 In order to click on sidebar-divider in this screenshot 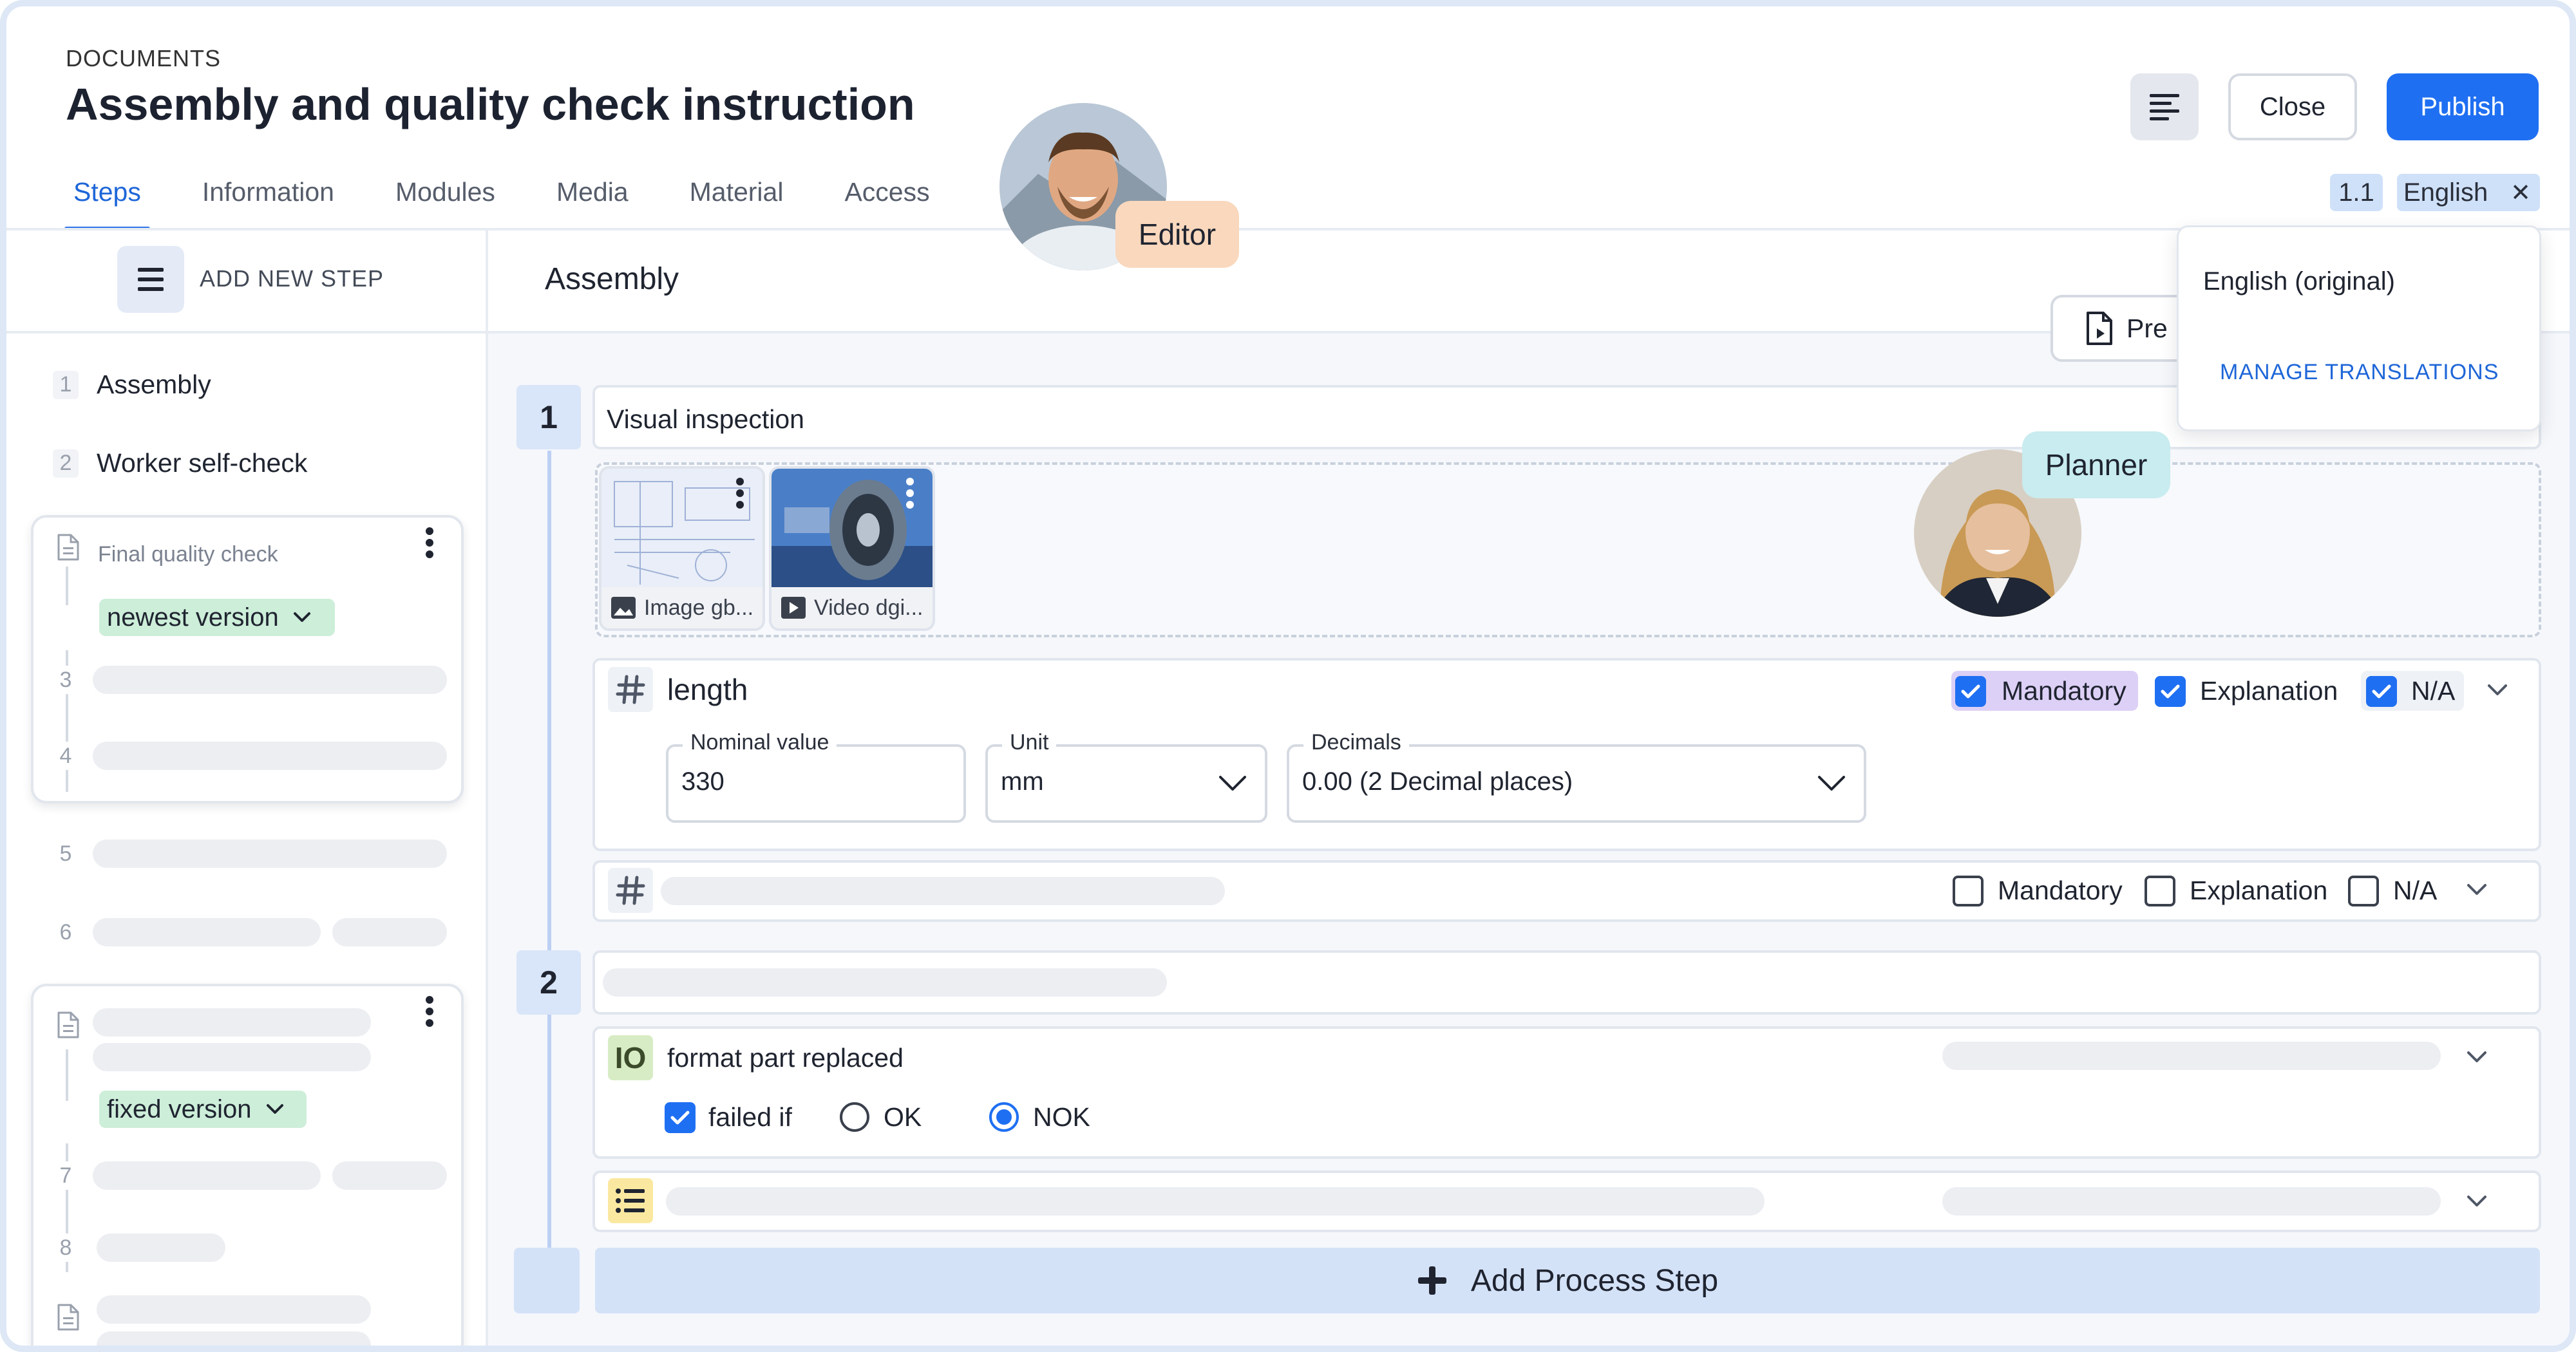, I will do `click(487, 788)`.